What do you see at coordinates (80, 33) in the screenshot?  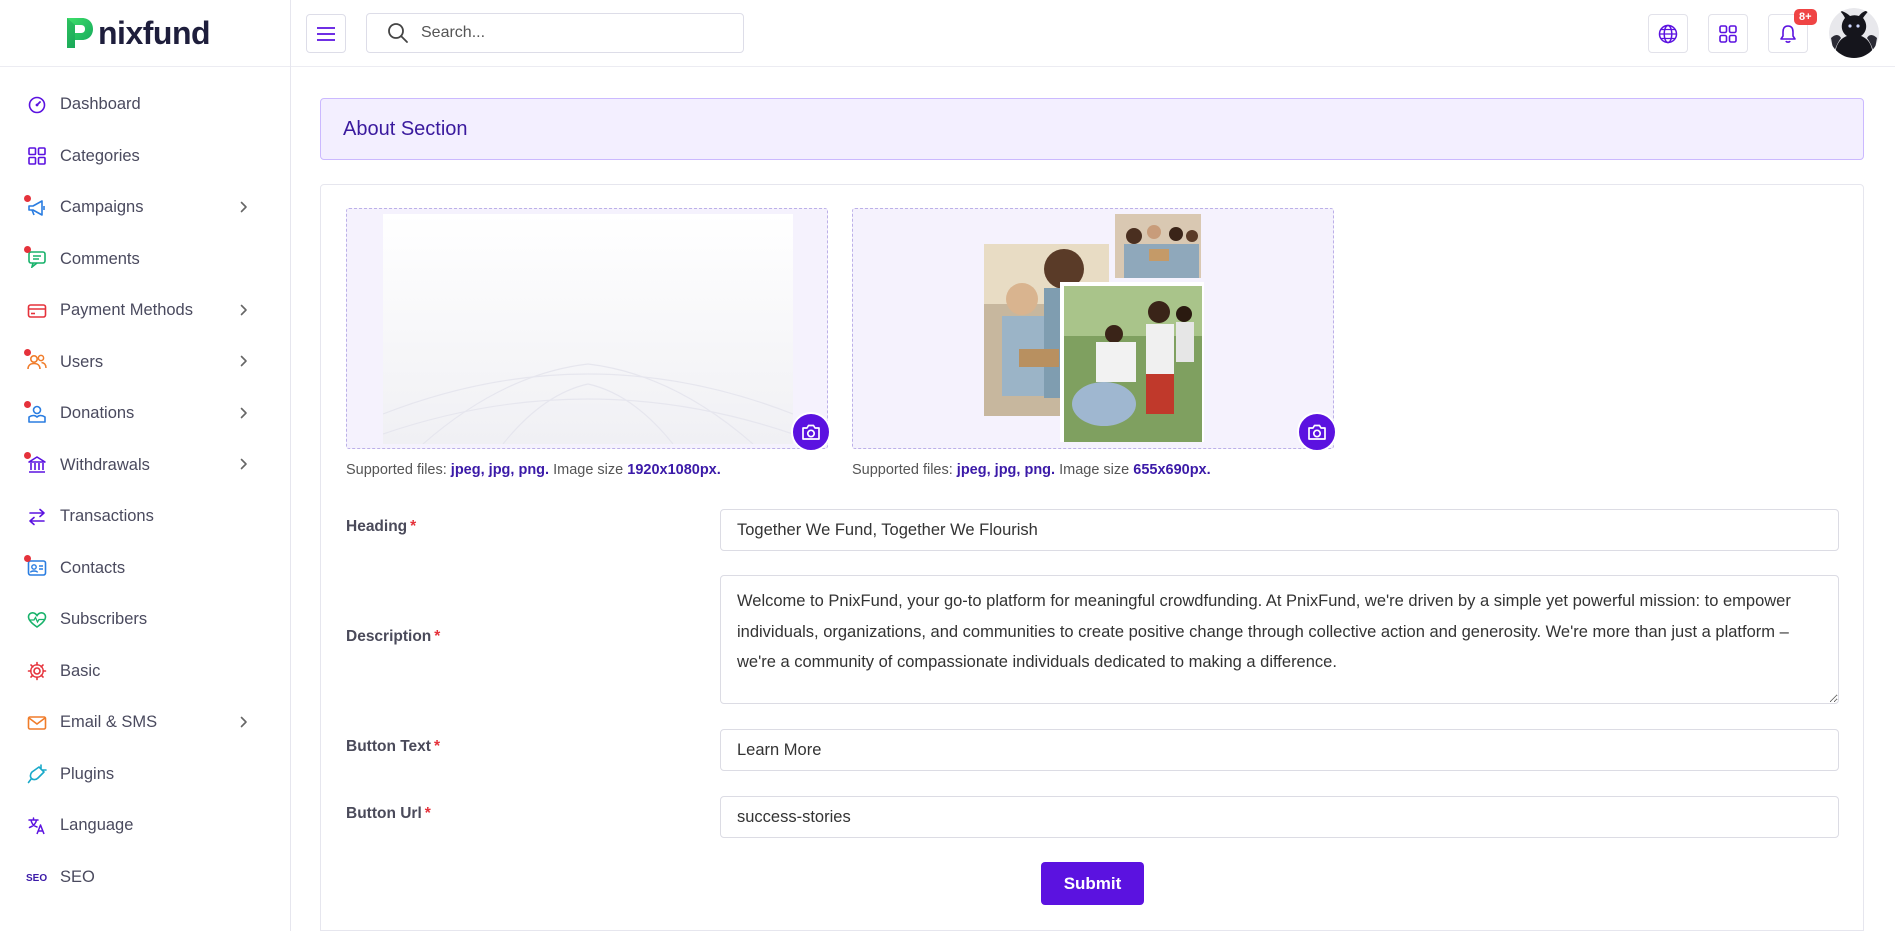 I see `logo-icon` at bounding box center [80, 33].